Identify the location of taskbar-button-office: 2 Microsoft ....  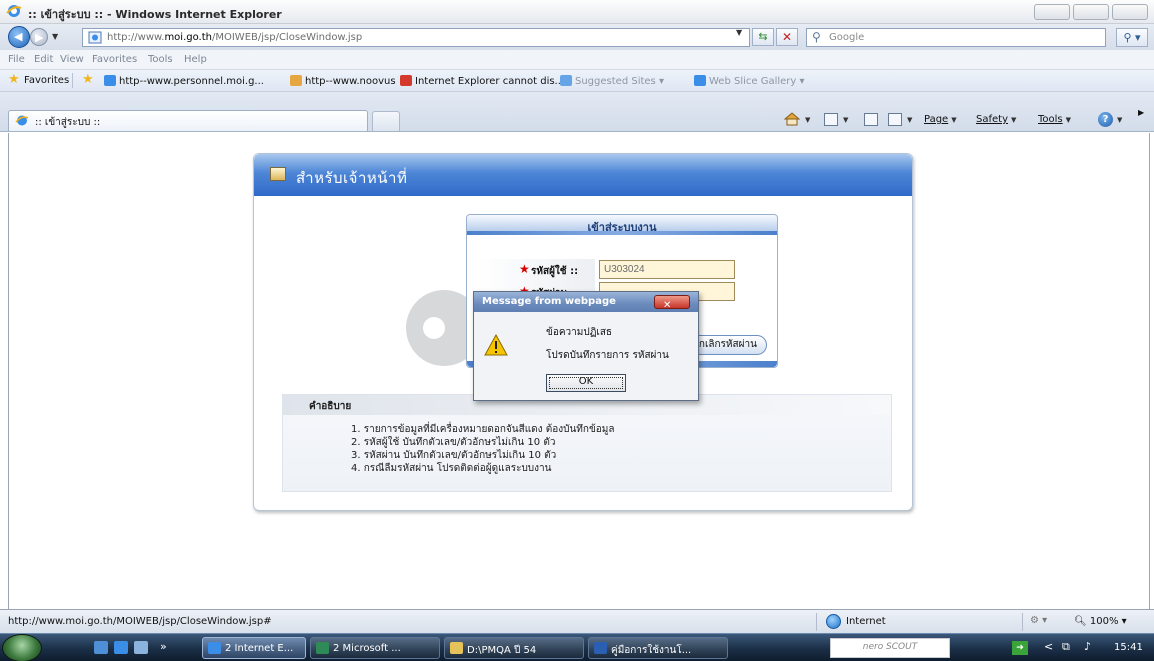
(375, 648).